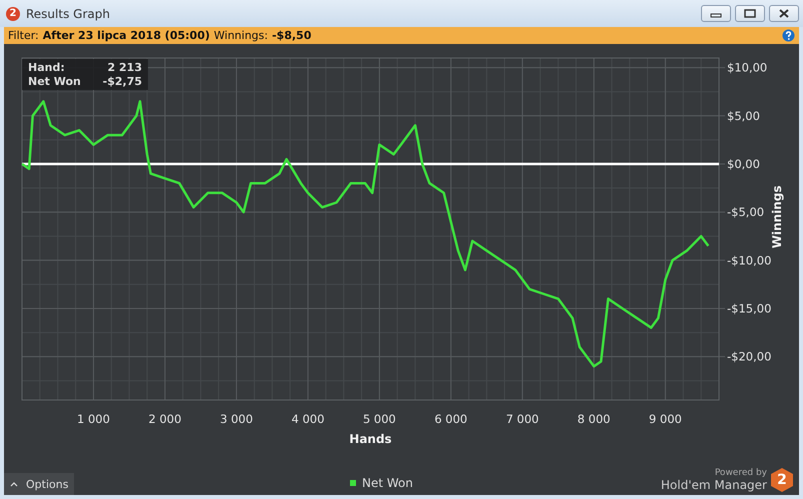 This screenshot has height=499, width=803. What do you see at coordinates (23, 35) in the screenshot?
I see `filter-label: Filter:` at bounding box center [23, 35].